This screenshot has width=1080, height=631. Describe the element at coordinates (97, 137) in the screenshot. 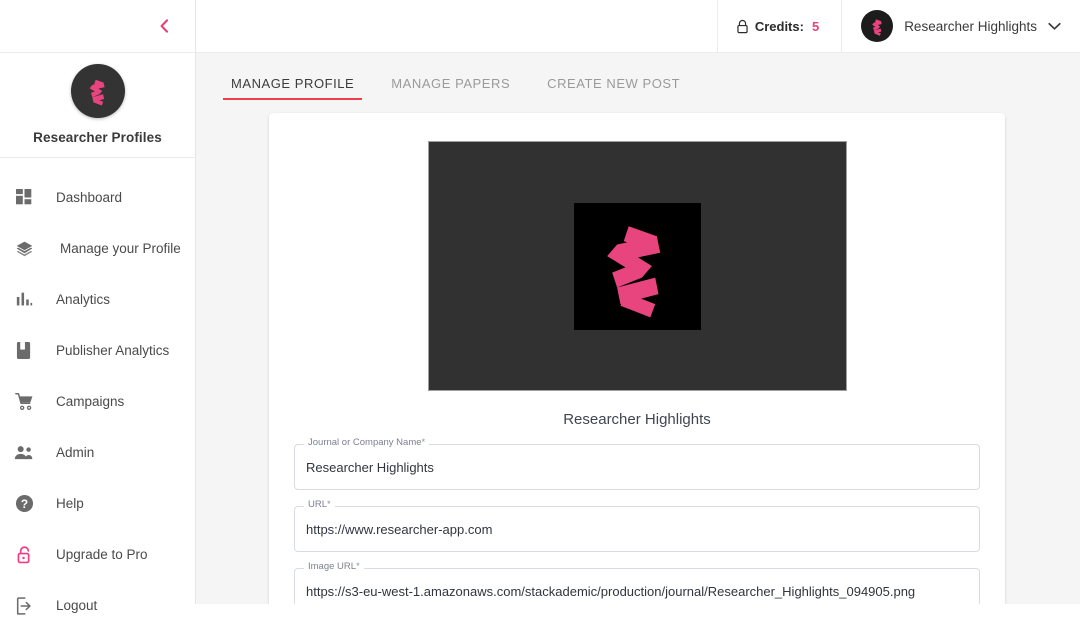

I see `brand-name: Researcher Profiles` at that location.